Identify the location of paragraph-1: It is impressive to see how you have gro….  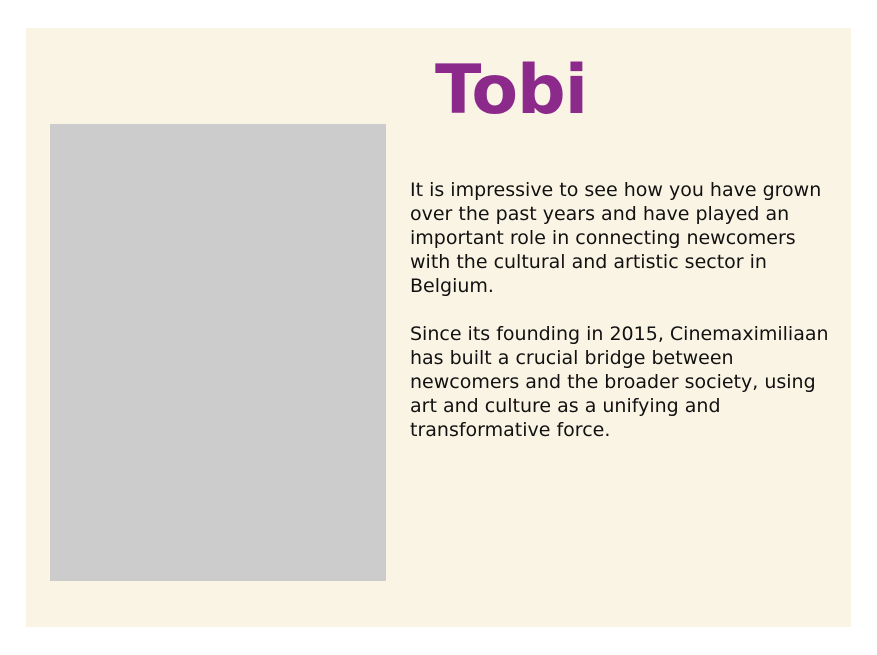
(616, 238).